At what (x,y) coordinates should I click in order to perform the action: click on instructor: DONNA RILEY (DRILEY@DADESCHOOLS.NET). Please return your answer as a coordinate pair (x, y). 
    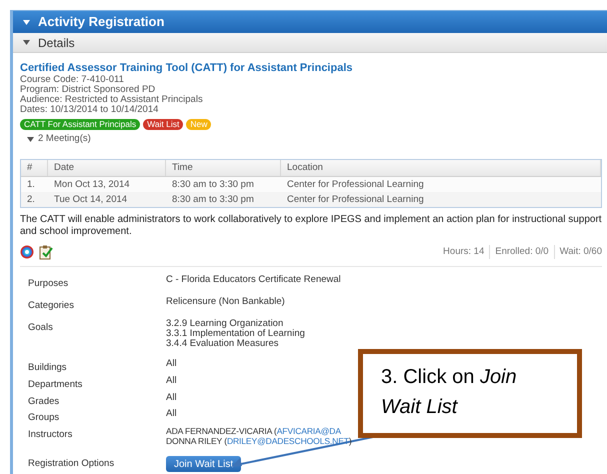
    Looking at the image, I should click on (259, 441).